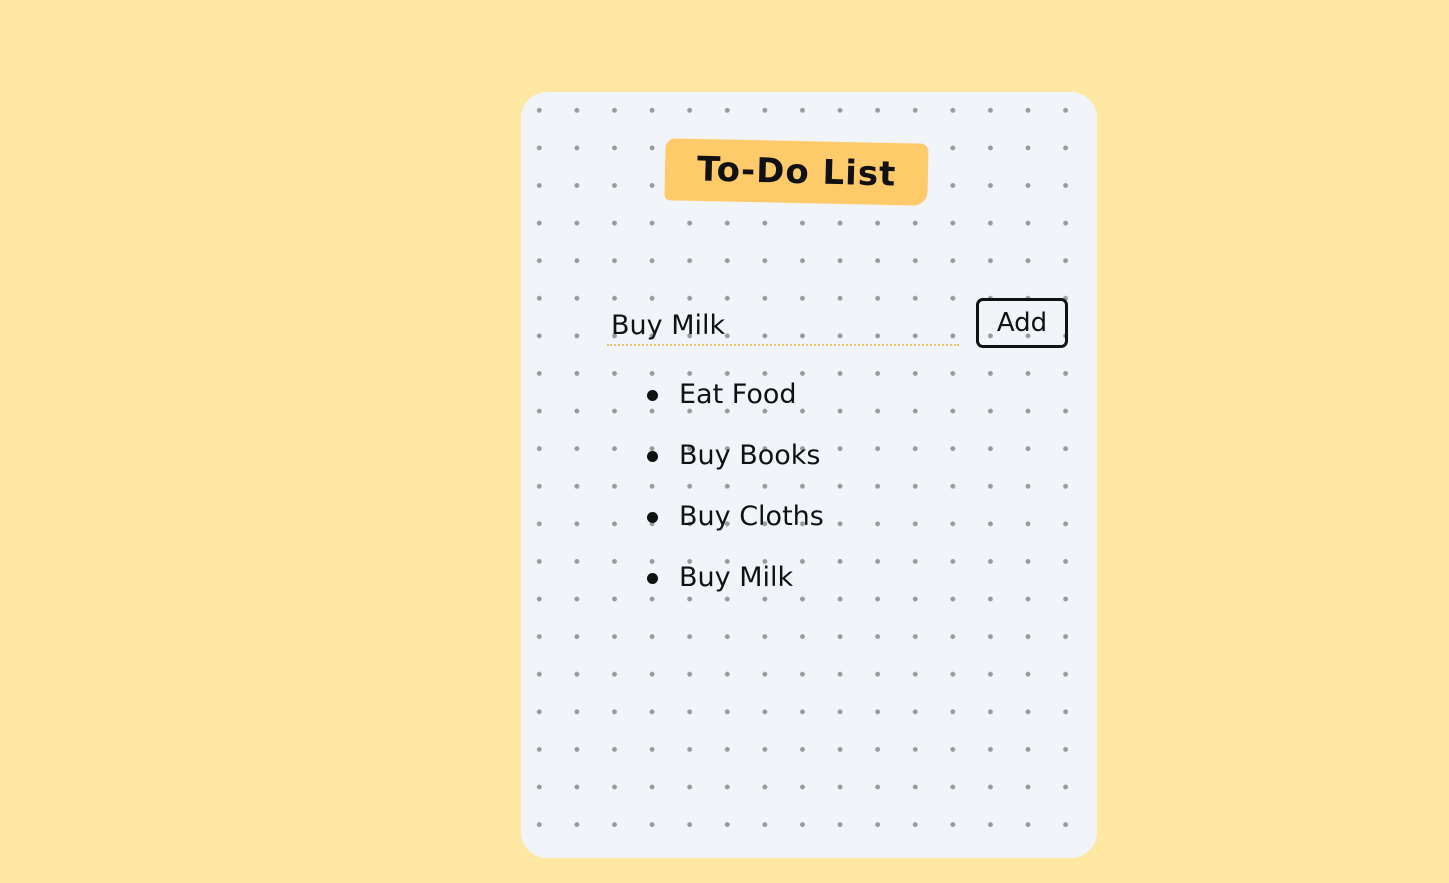  What do you see at coordinates (1022, 323) in the screenshot?
I see `add-button: Add` at bounding box center [1022, 323].